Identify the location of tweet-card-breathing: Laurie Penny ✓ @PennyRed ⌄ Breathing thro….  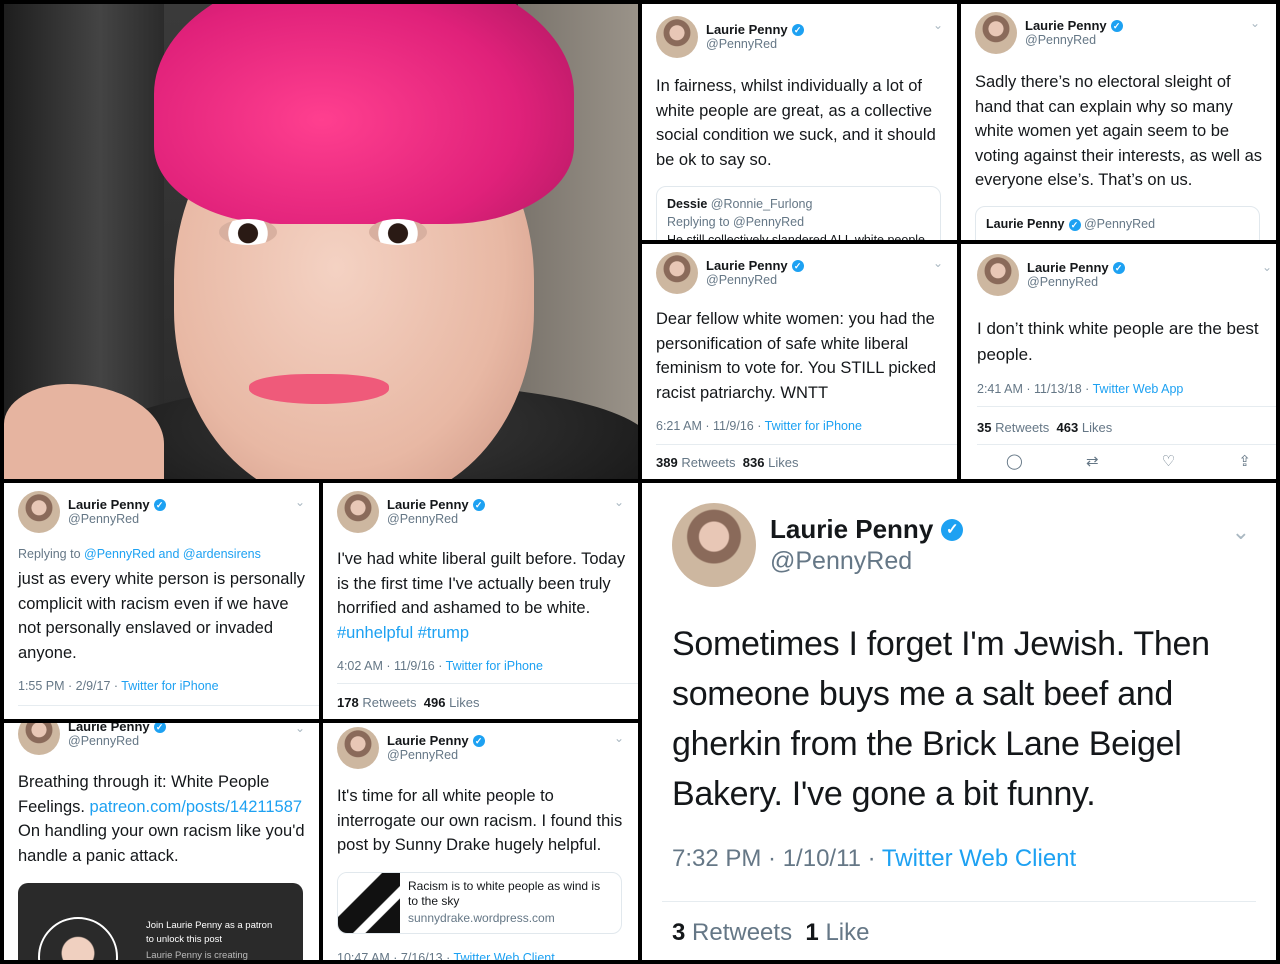
(161, 841).